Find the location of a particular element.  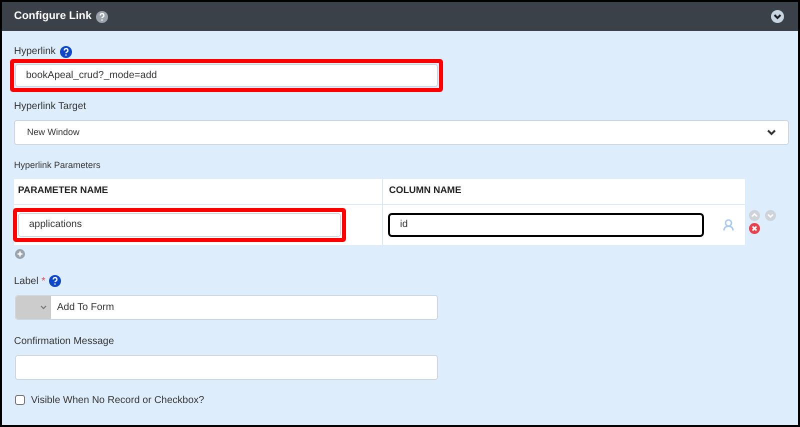

label-select: Add To Form is located at coordinates (226, 307).